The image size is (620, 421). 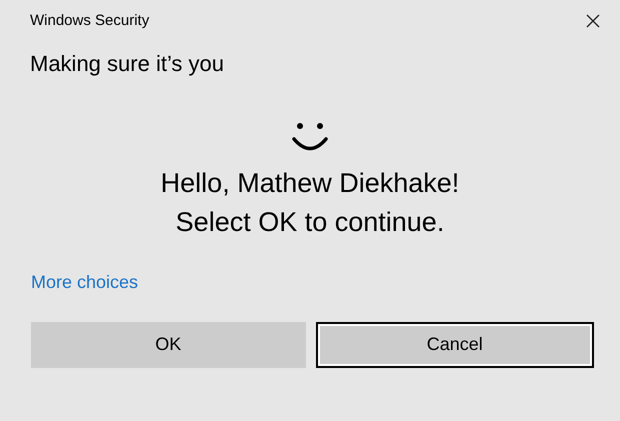 I want to click on dialog-button: Cancel, so click(x=455, y=345).